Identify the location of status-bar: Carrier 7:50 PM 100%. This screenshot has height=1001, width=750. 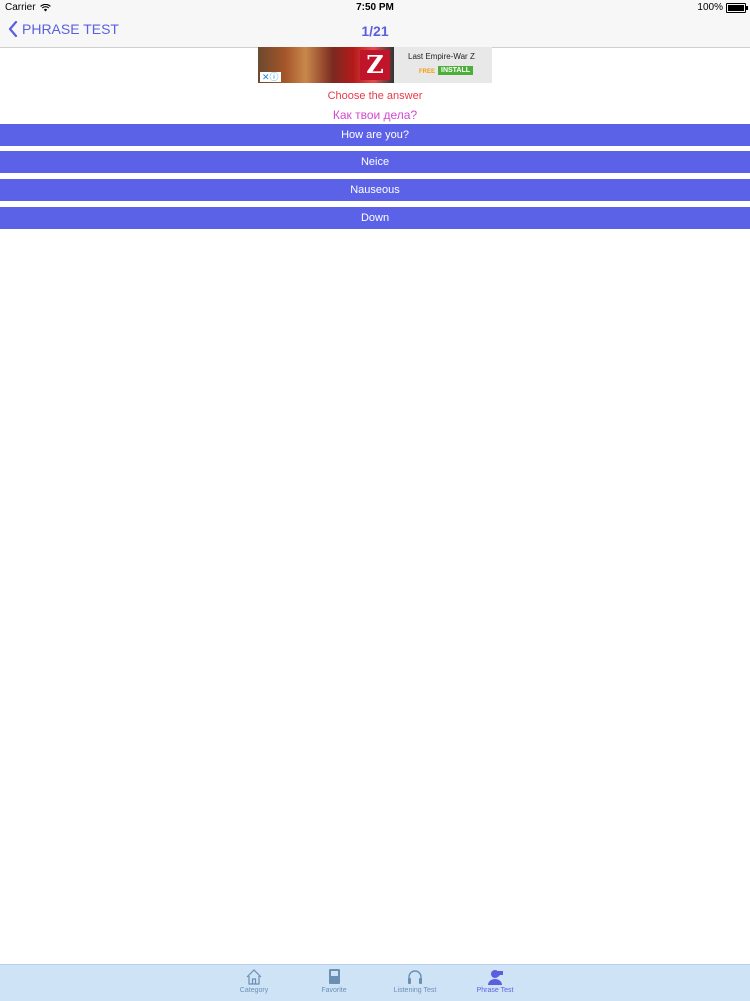
(375, 7).